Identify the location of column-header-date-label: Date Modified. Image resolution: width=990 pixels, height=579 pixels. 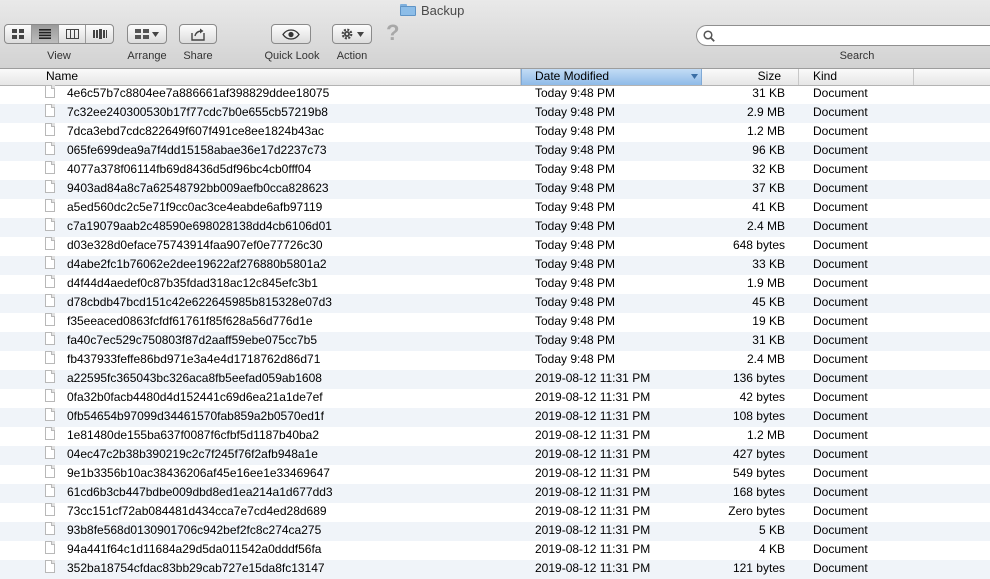
(572, 76).